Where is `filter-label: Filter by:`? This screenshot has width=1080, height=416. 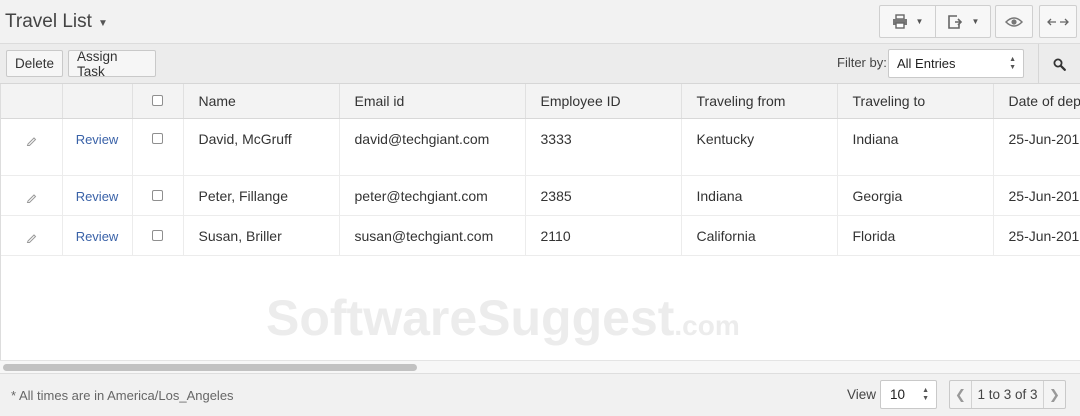 filter-label: Filter by: is located at coordinates (862, 62).